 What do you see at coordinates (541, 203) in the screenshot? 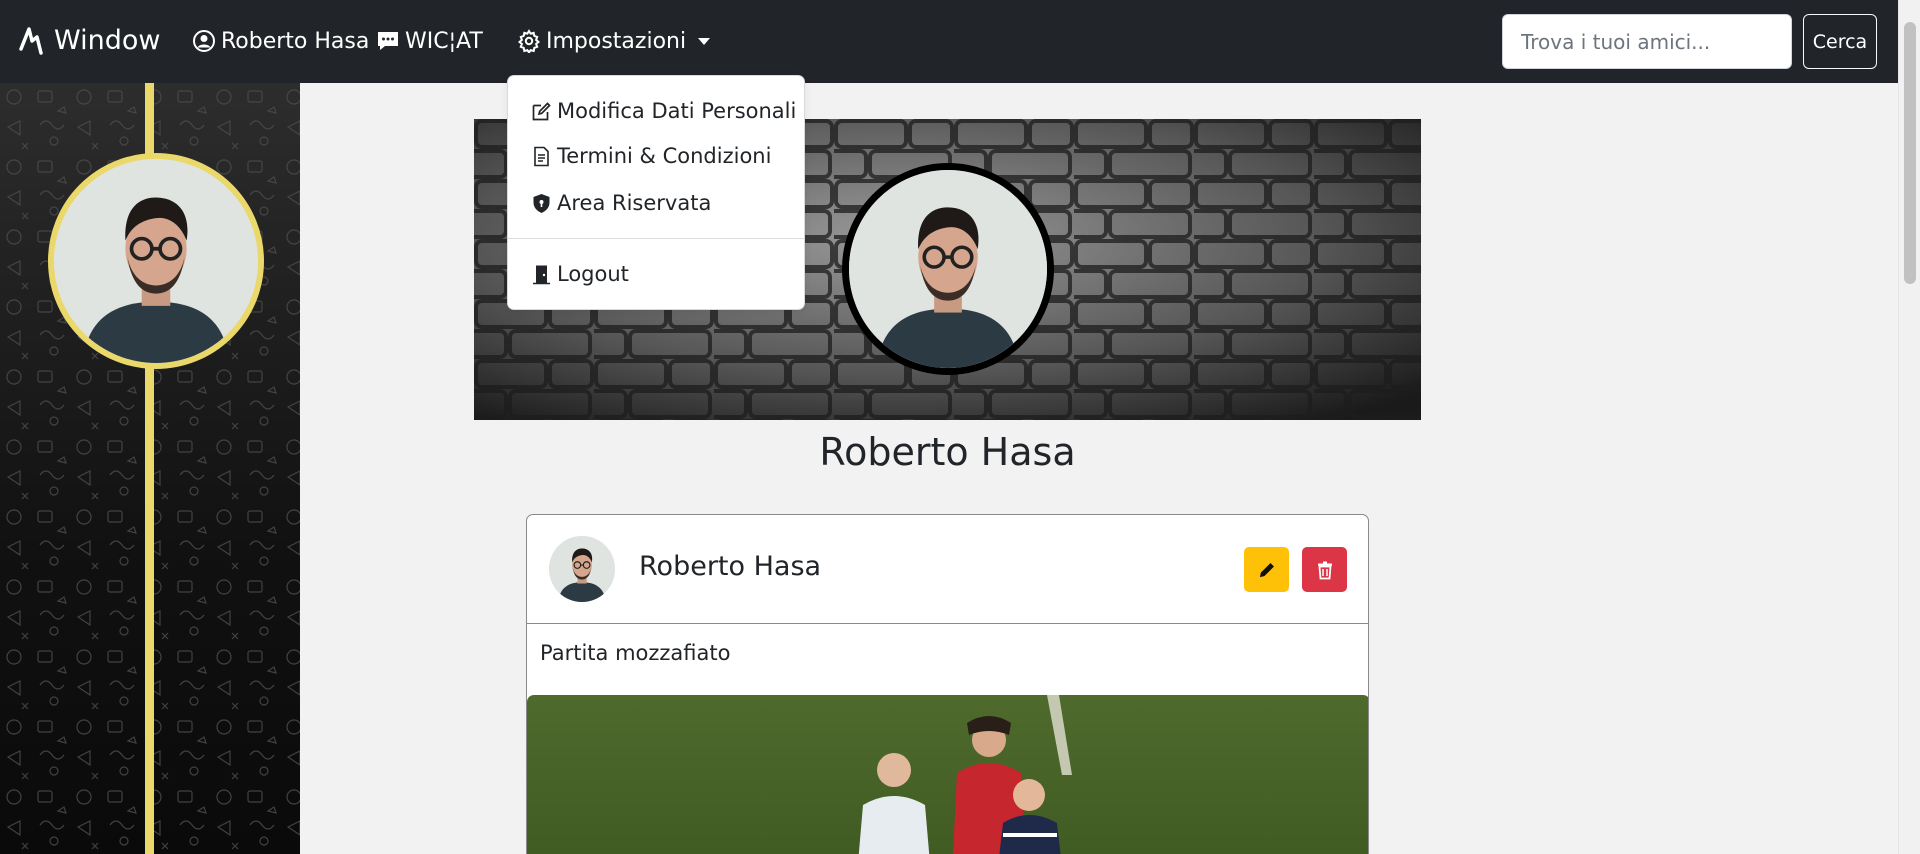
I see `shield-lock-icon` at bounding box center [541, 203].